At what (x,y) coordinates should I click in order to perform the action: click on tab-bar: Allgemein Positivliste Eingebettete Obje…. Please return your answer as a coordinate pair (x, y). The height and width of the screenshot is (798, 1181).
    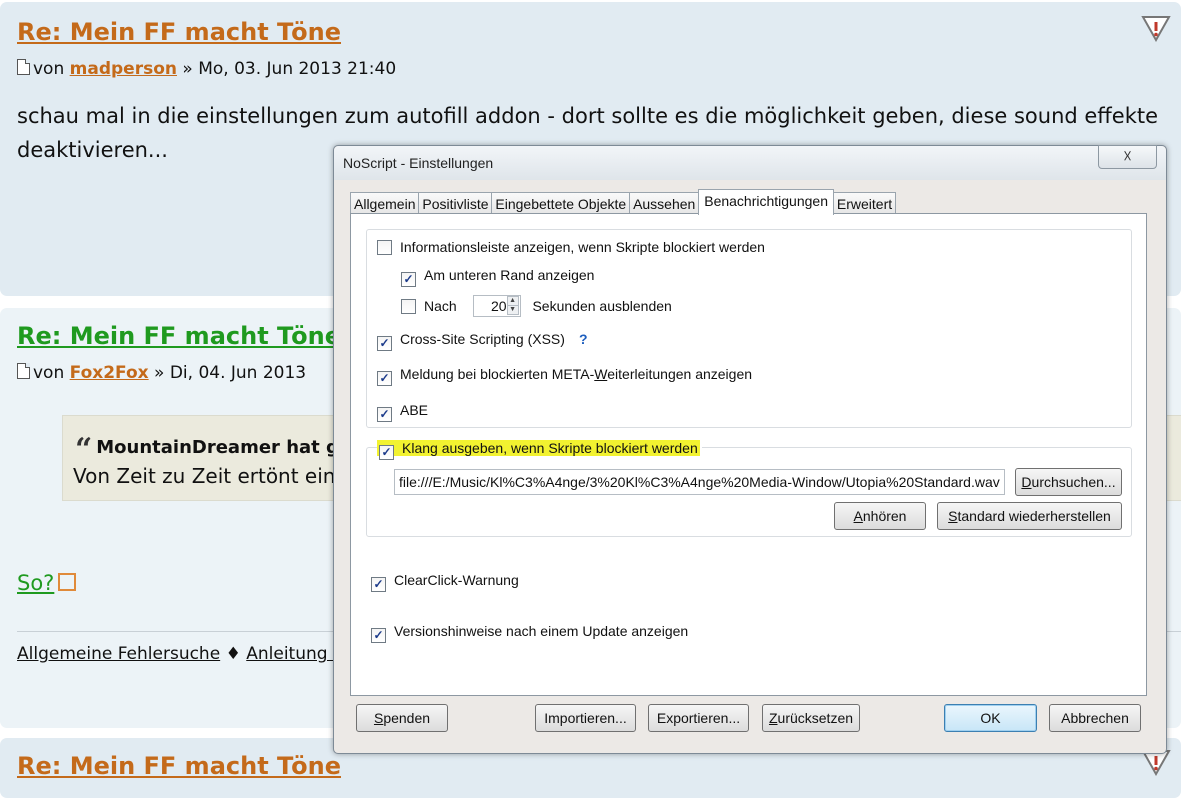
    Looking at the image, I should click on (623, 202).